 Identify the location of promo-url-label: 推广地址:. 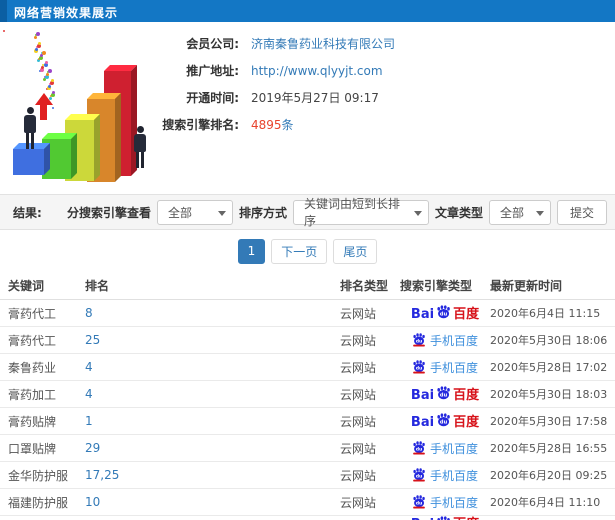
(212, 71).